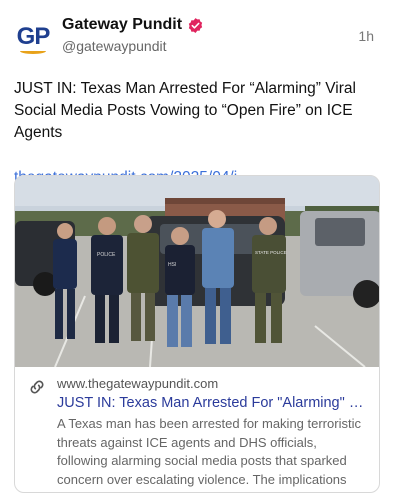 This screenshot has width=394, height=500. I want to click on author-block: Gateway Pundit @gatewaypundit, so click(210, 34).